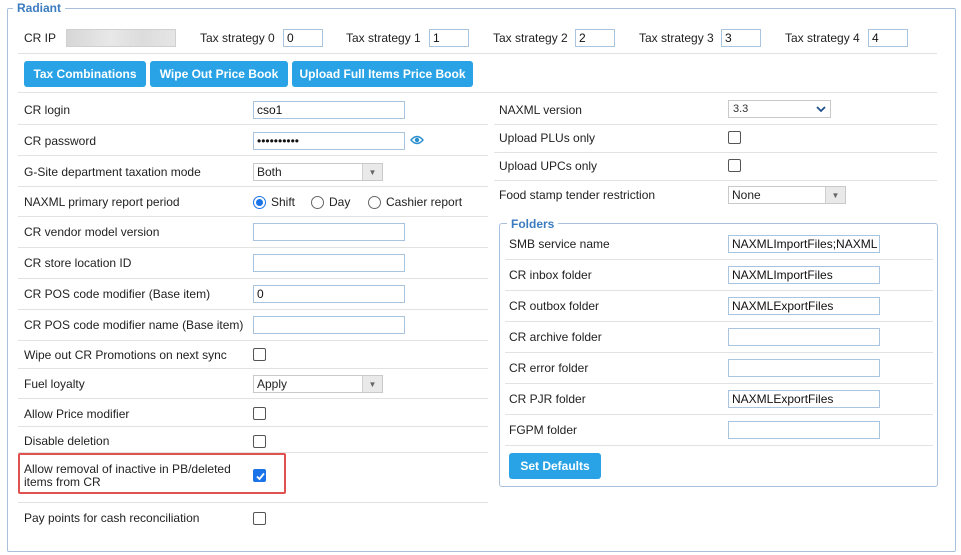  I want to click on tax-strategy-2-label: Tax strategy 2, so click(530, 38).